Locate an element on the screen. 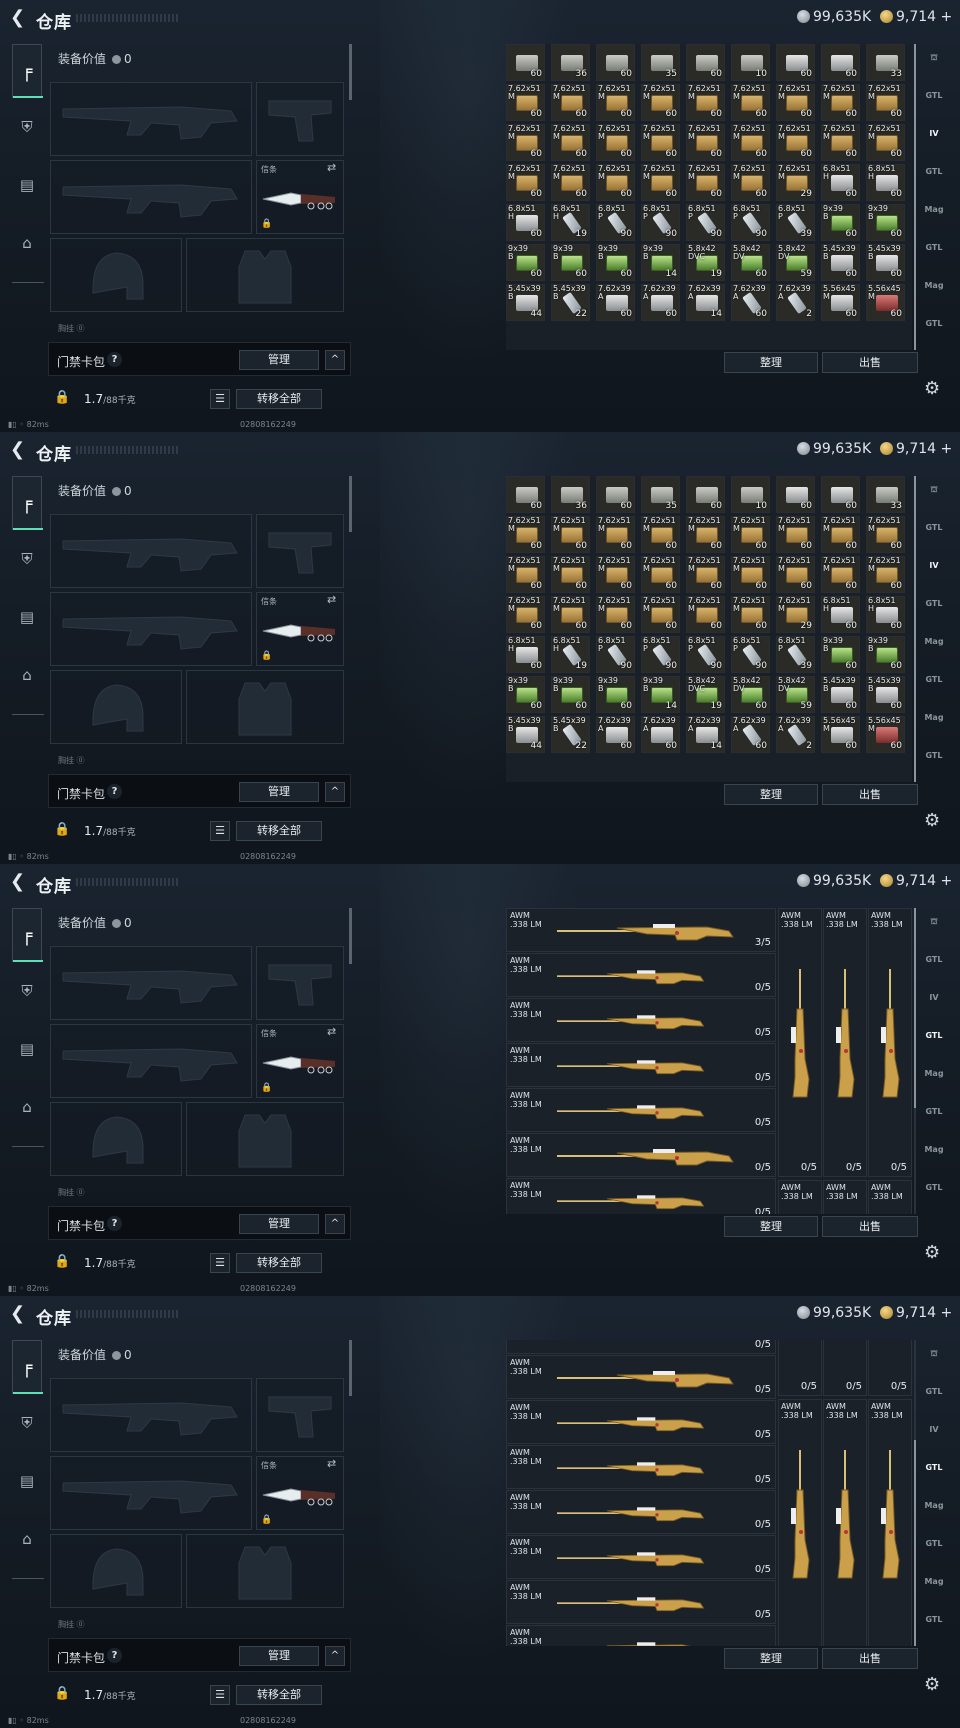 This screenshot has height=1728, width=960. ammo-item: 6.8x51 H 19 is located at coordinates (570, 654).